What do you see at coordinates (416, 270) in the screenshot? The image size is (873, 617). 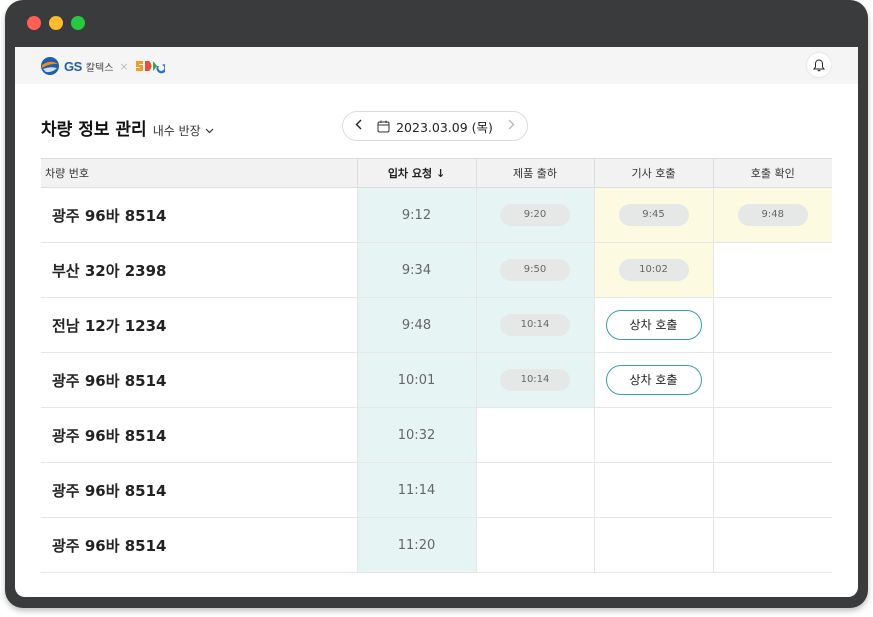 I see `request-time: 9:34` at bounding box center [416, 270].